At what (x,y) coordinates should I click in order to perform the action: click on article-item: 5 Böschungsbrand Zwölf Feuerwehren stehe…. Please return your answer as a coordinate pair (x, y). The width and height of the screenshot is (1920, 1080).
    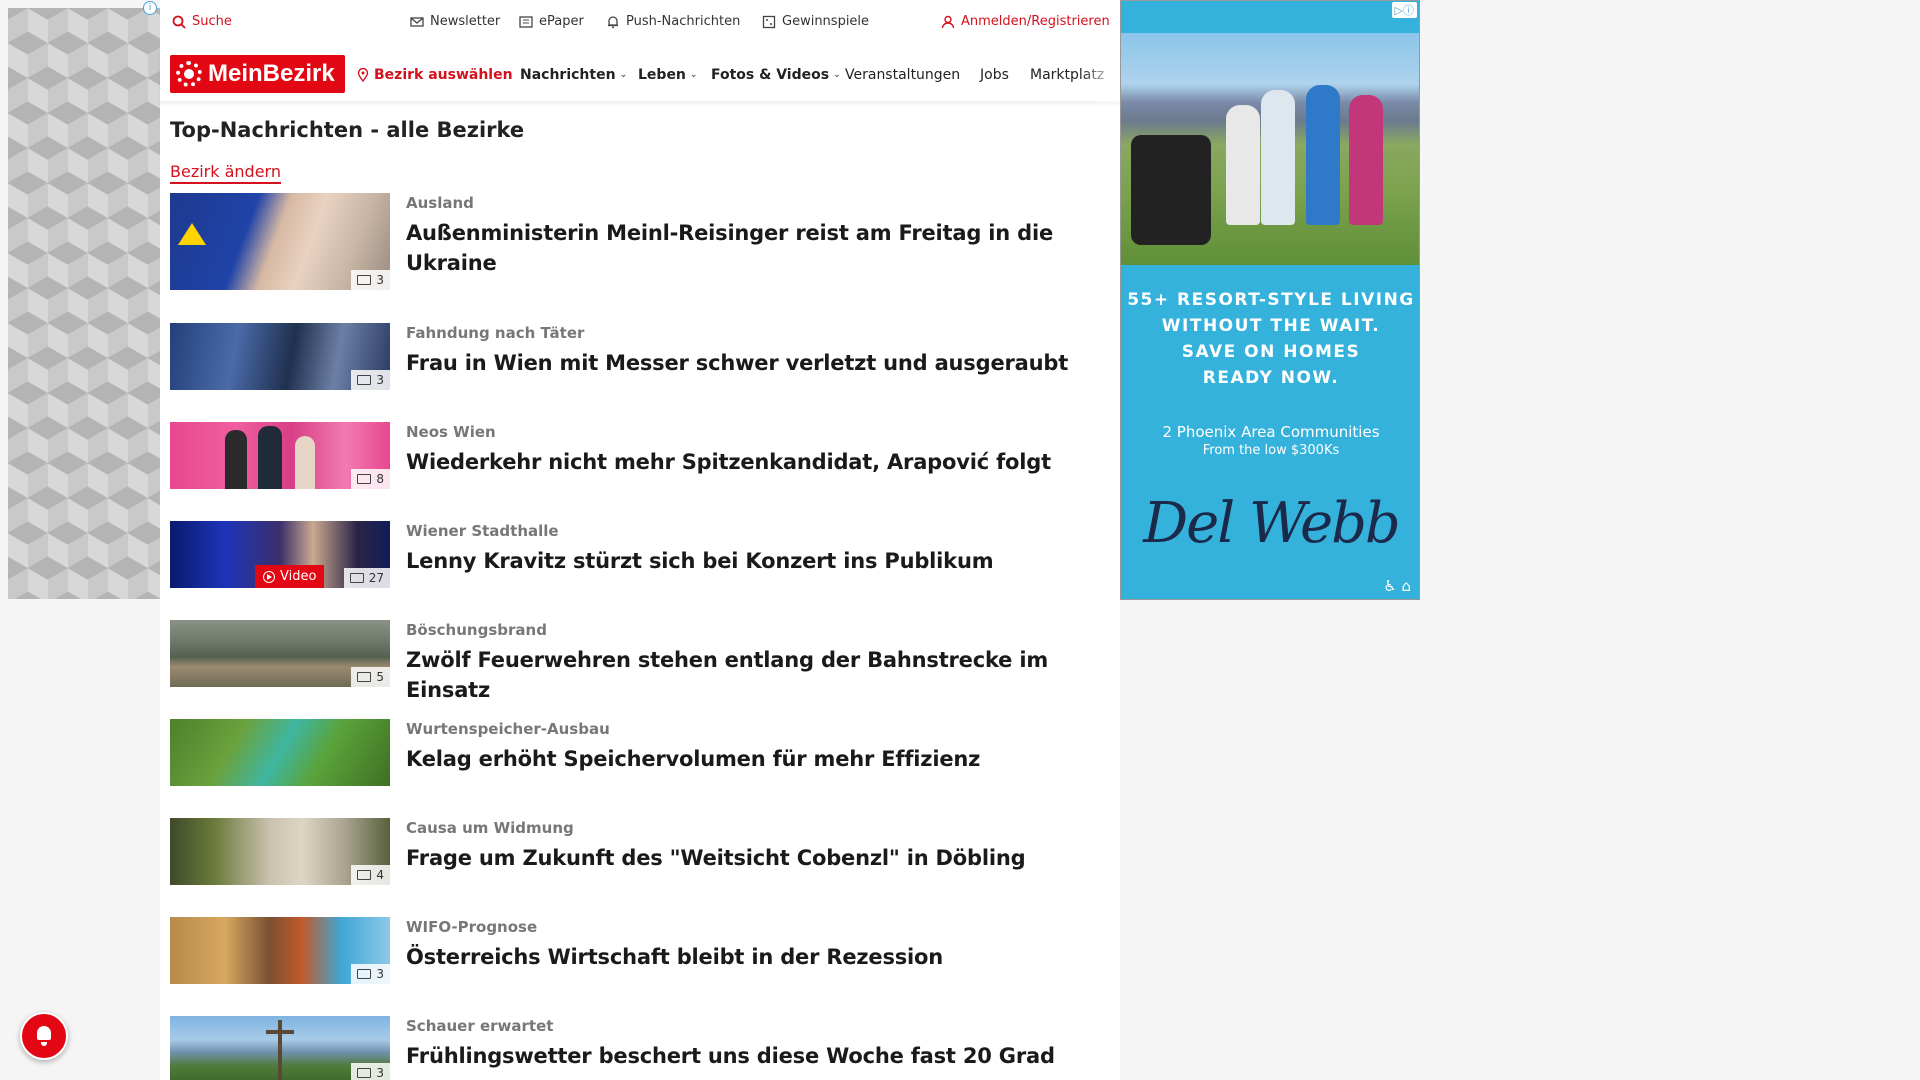
    Looking at the image, I should click on (640, 661).